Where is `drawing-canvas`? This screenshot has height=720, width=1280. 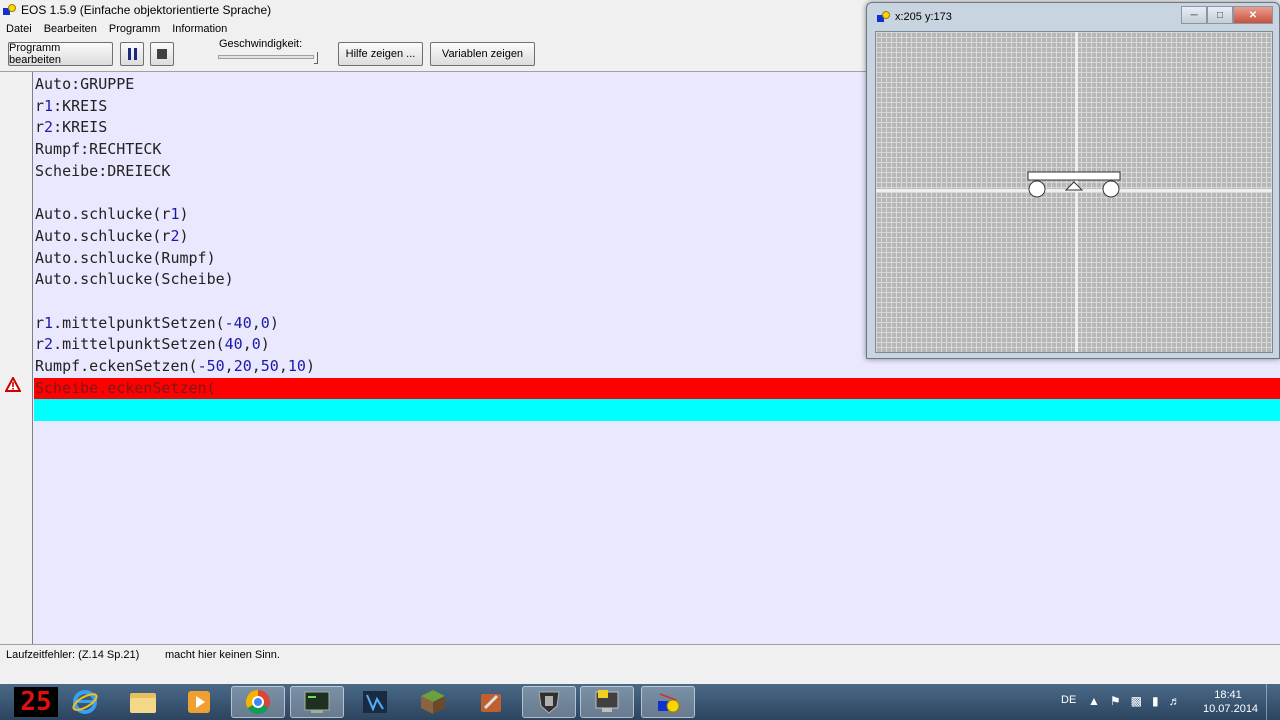 drawing-canvas is located at coordinates (1074, 192).